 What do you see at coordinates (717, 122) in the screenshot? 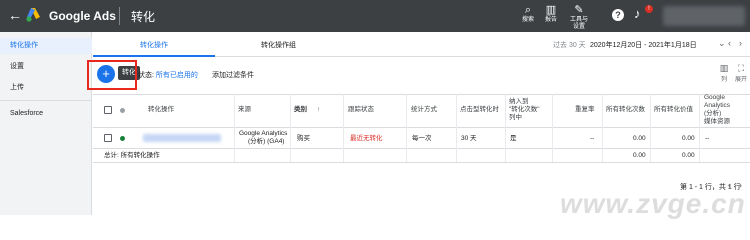
I see `header-ga-4: 媒体资源` at bounding box center [717, 122].